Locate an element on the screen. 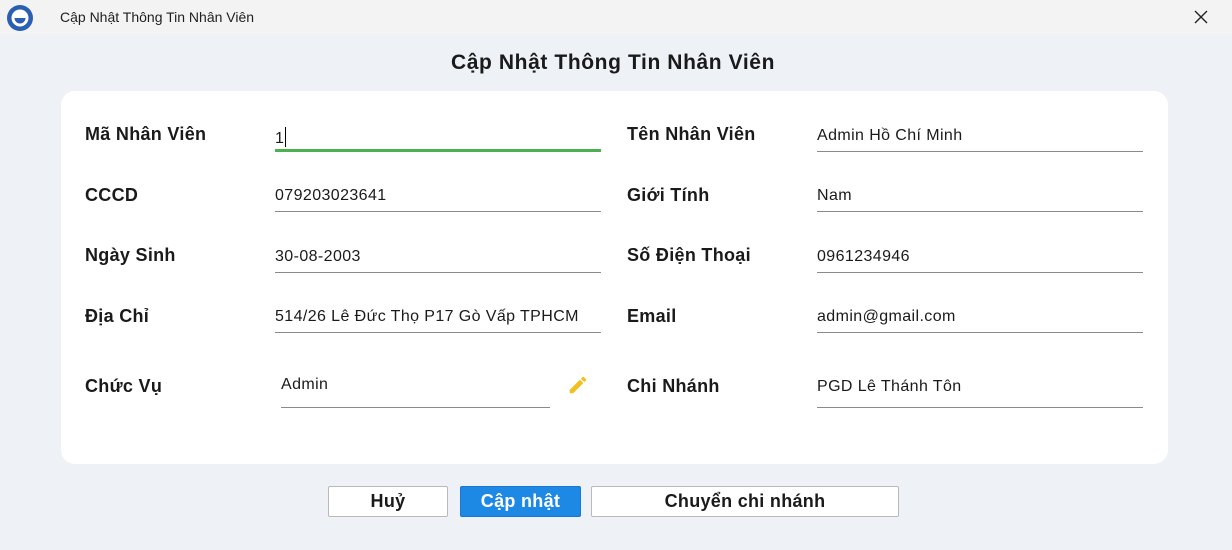  app-logo-icon is located at coordinates (20, 18).